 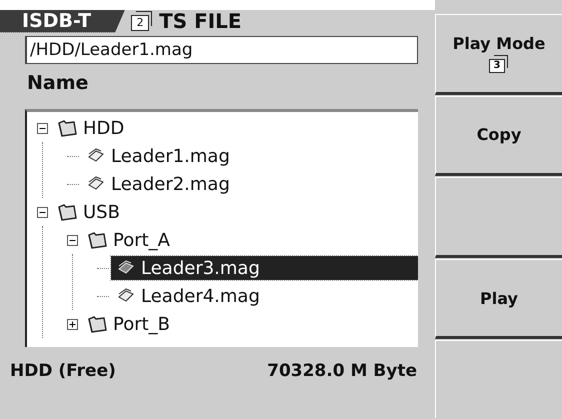 What do you see at coordinates (200, 21) in the screenshot?
I see `screen-title: TS FILE` at bounding box center [200, 21].